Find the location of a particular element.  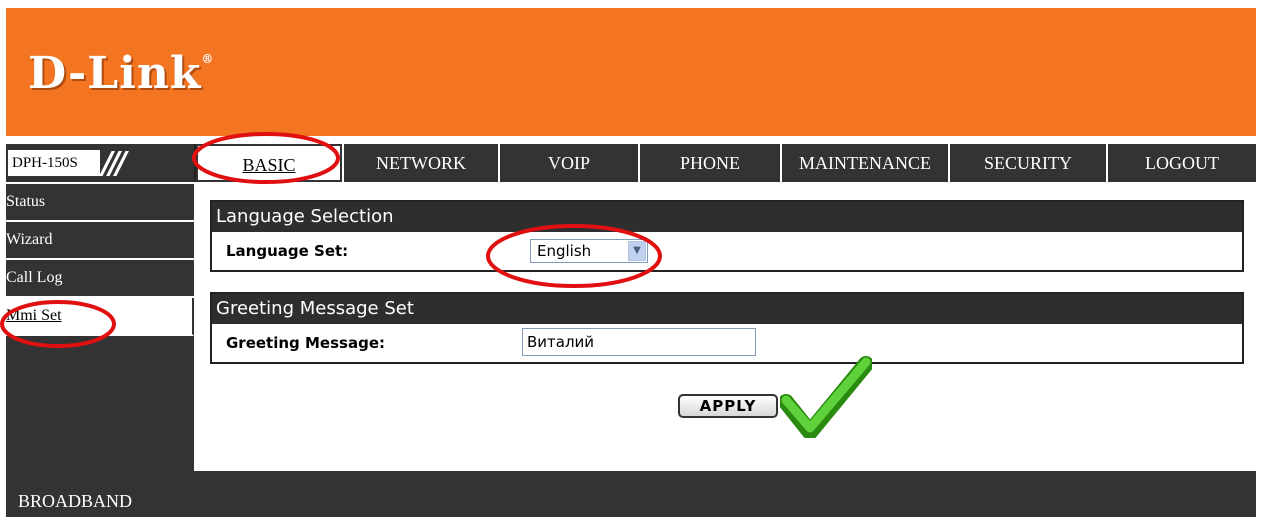

greeting-panel-title: Greeting Message Set is located at coordinates (727, 309).